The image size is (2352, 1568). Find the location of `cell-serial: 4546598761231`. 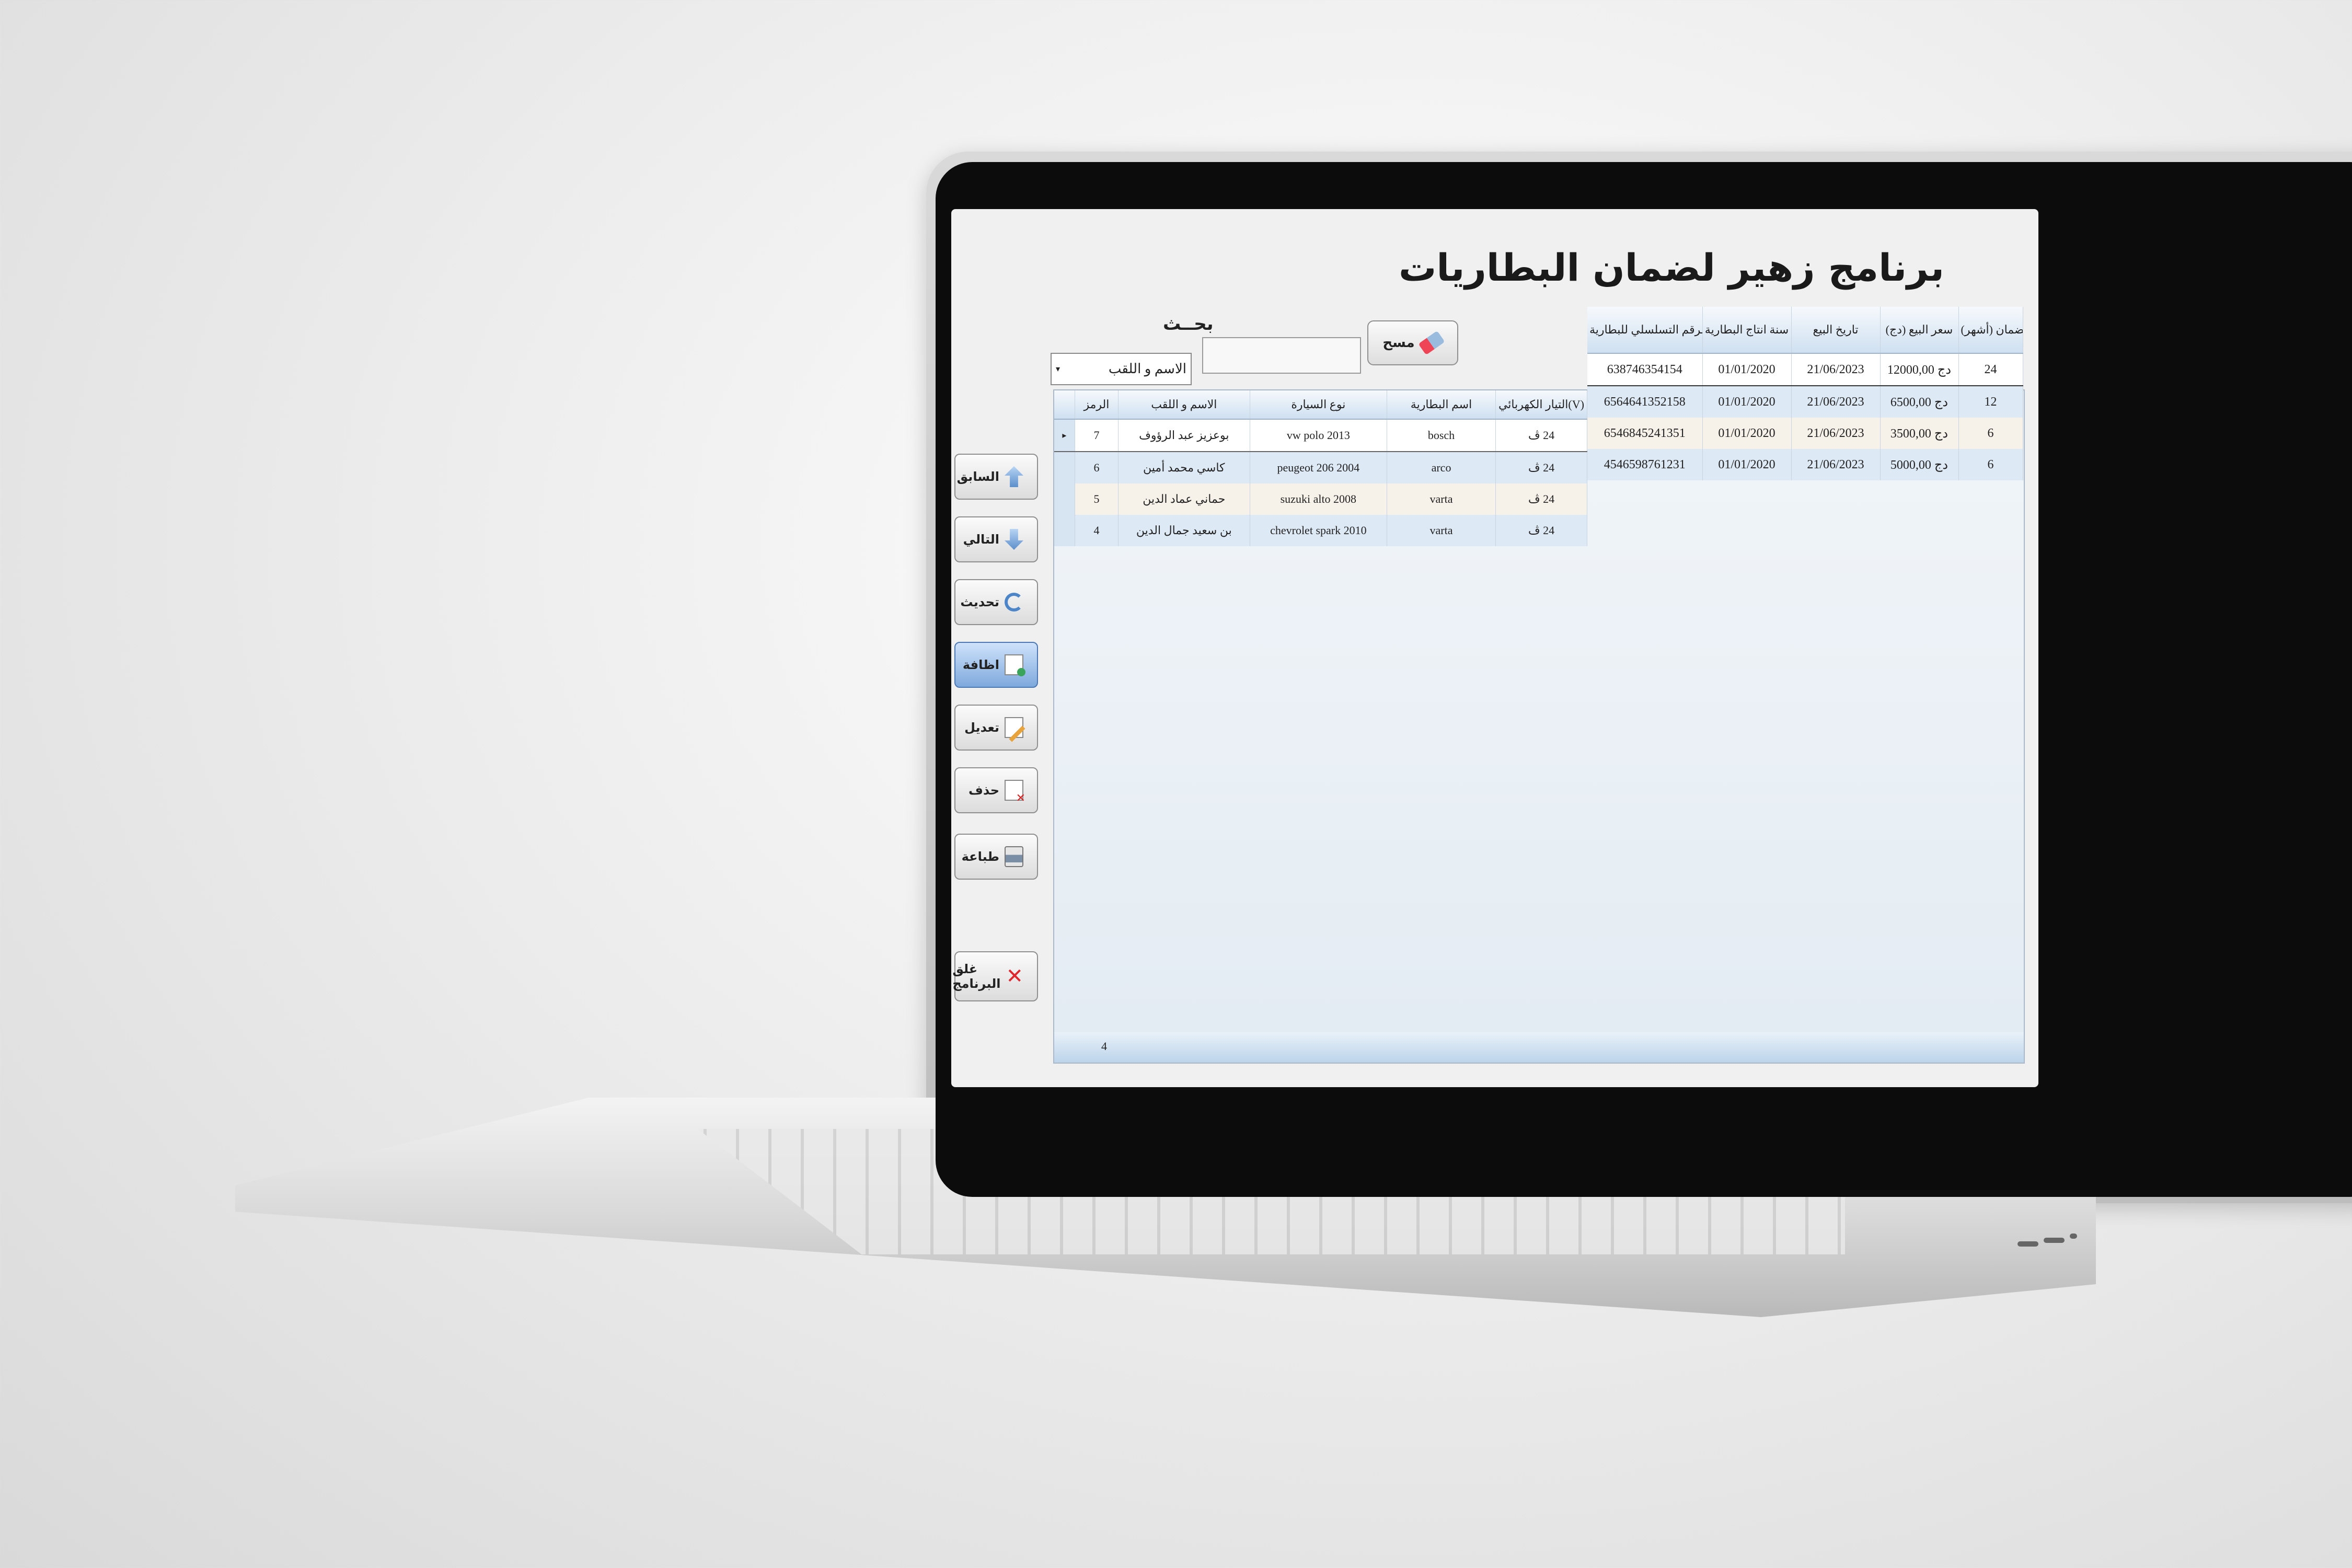

cell-serial: 4546598761231 is located at coordinates (1645, 464).